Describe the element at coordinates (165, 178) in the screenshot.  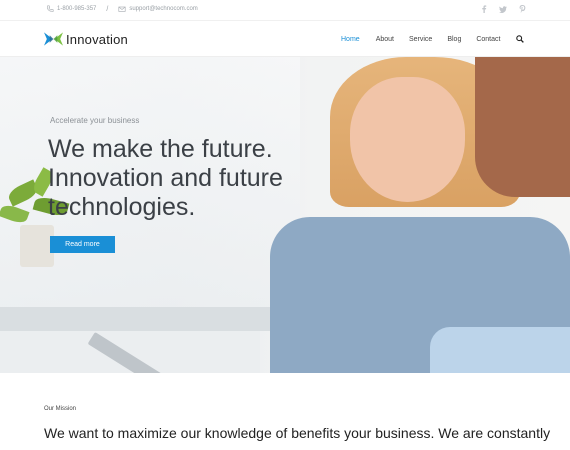
I see `hero-title-line-2: Innovation and future` at that location.